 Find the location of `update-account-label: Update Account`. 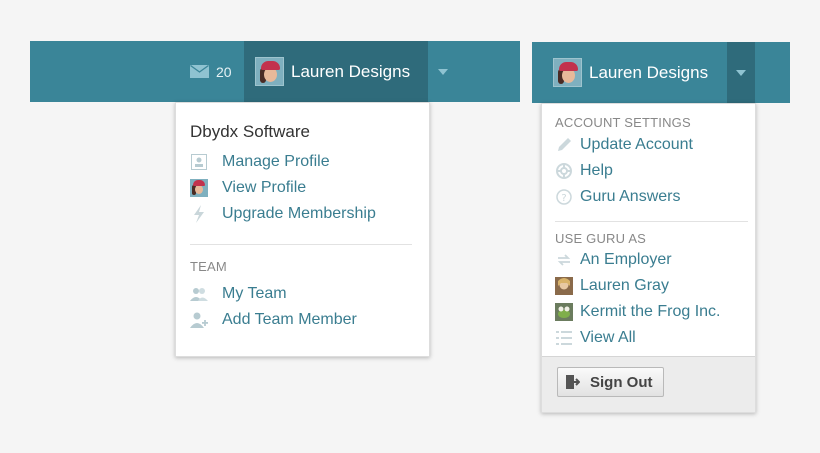

update-account-label: Update Account is located at coordinates (636, 144).